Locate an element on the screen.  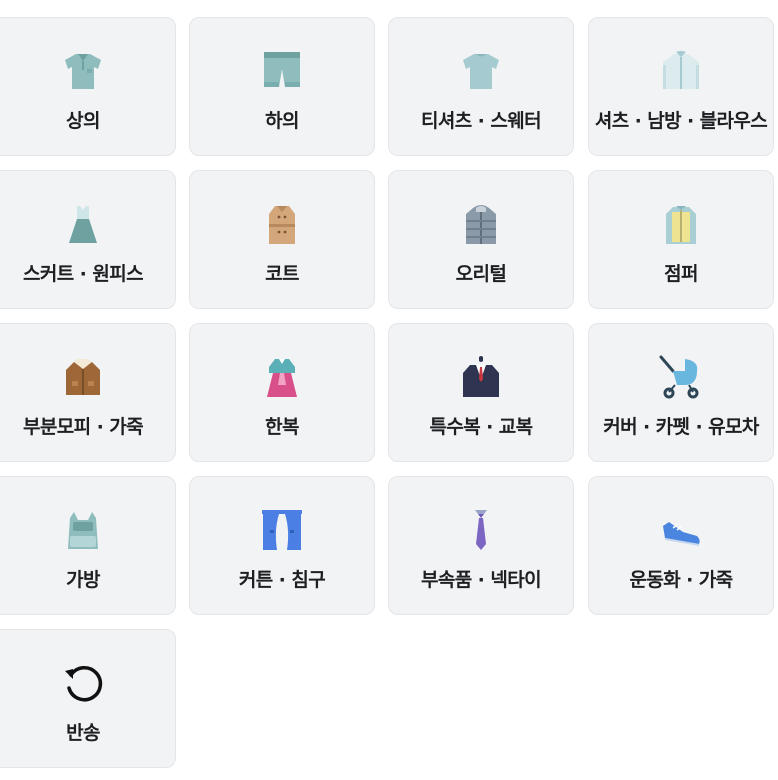
backpack-icon is located at coordinates (83, 530).